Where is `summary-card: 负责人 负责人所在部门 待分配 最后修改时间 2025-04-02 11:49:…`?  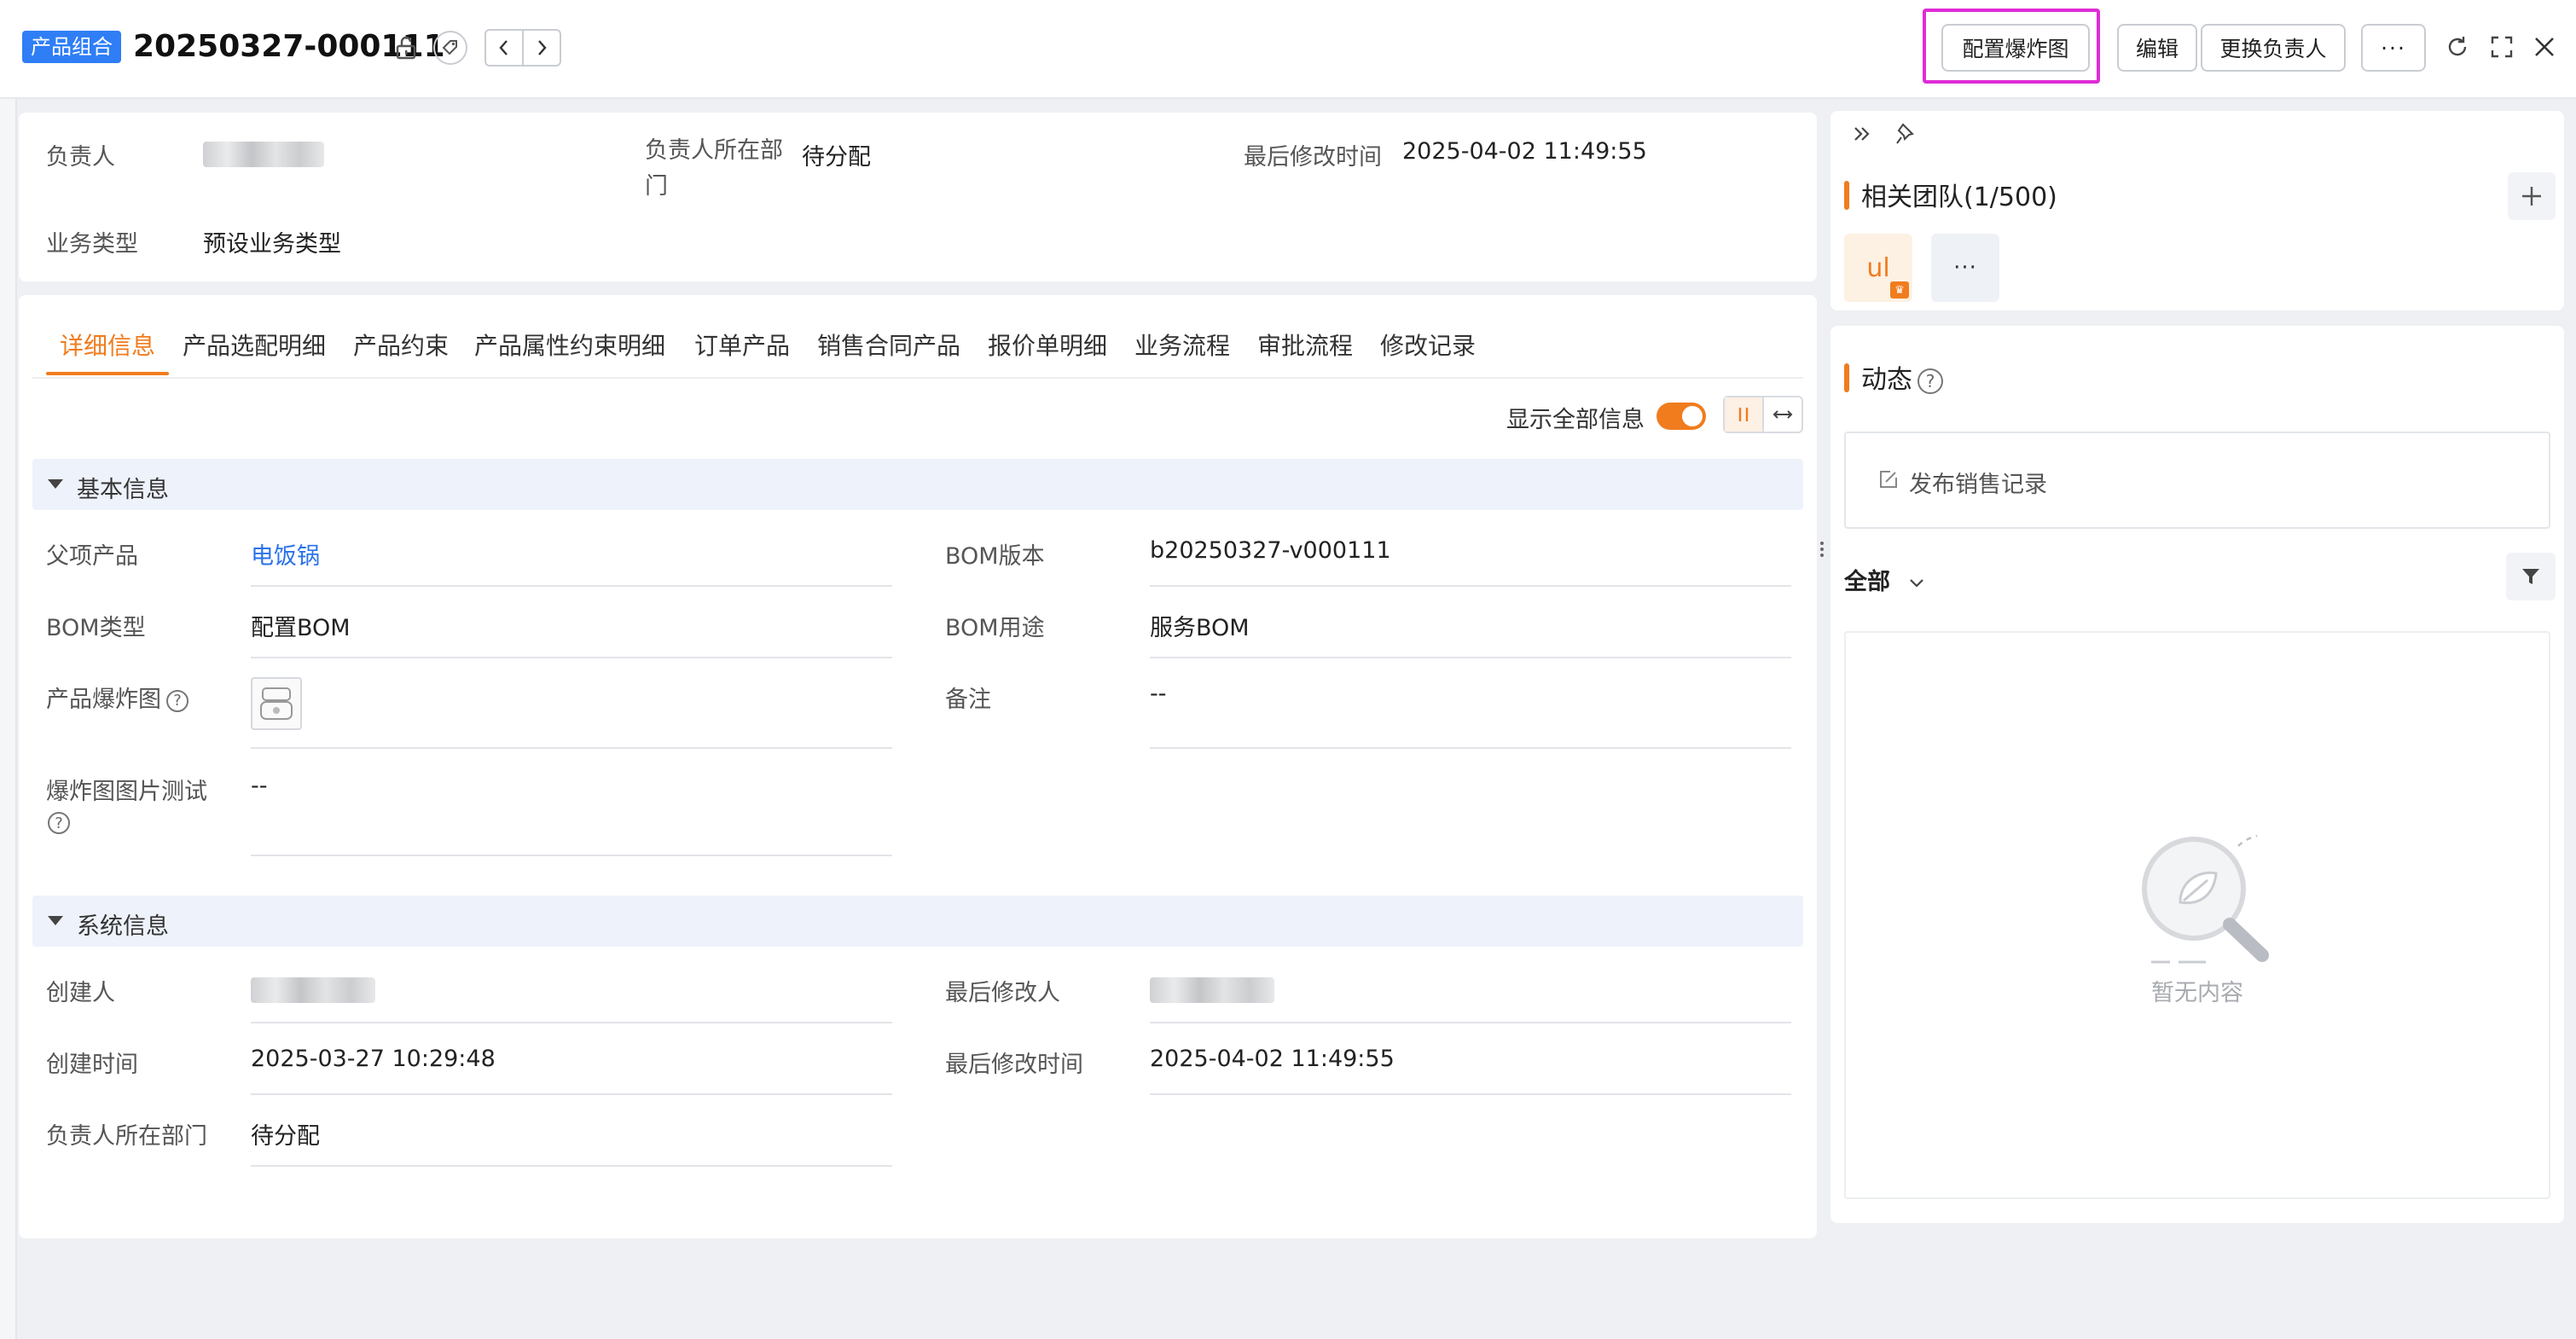
summary-card: 负责人 负责人所在部门 待分配 最后修改时间 2025-04-02 11:49:… is located at coordinates (918, 197).